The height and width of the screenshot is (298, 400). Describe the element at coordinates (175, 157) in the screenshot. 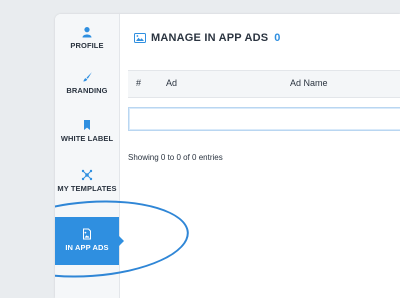

I see `table-info-text: Showing 0 to 0 of 0 entries` at that location.